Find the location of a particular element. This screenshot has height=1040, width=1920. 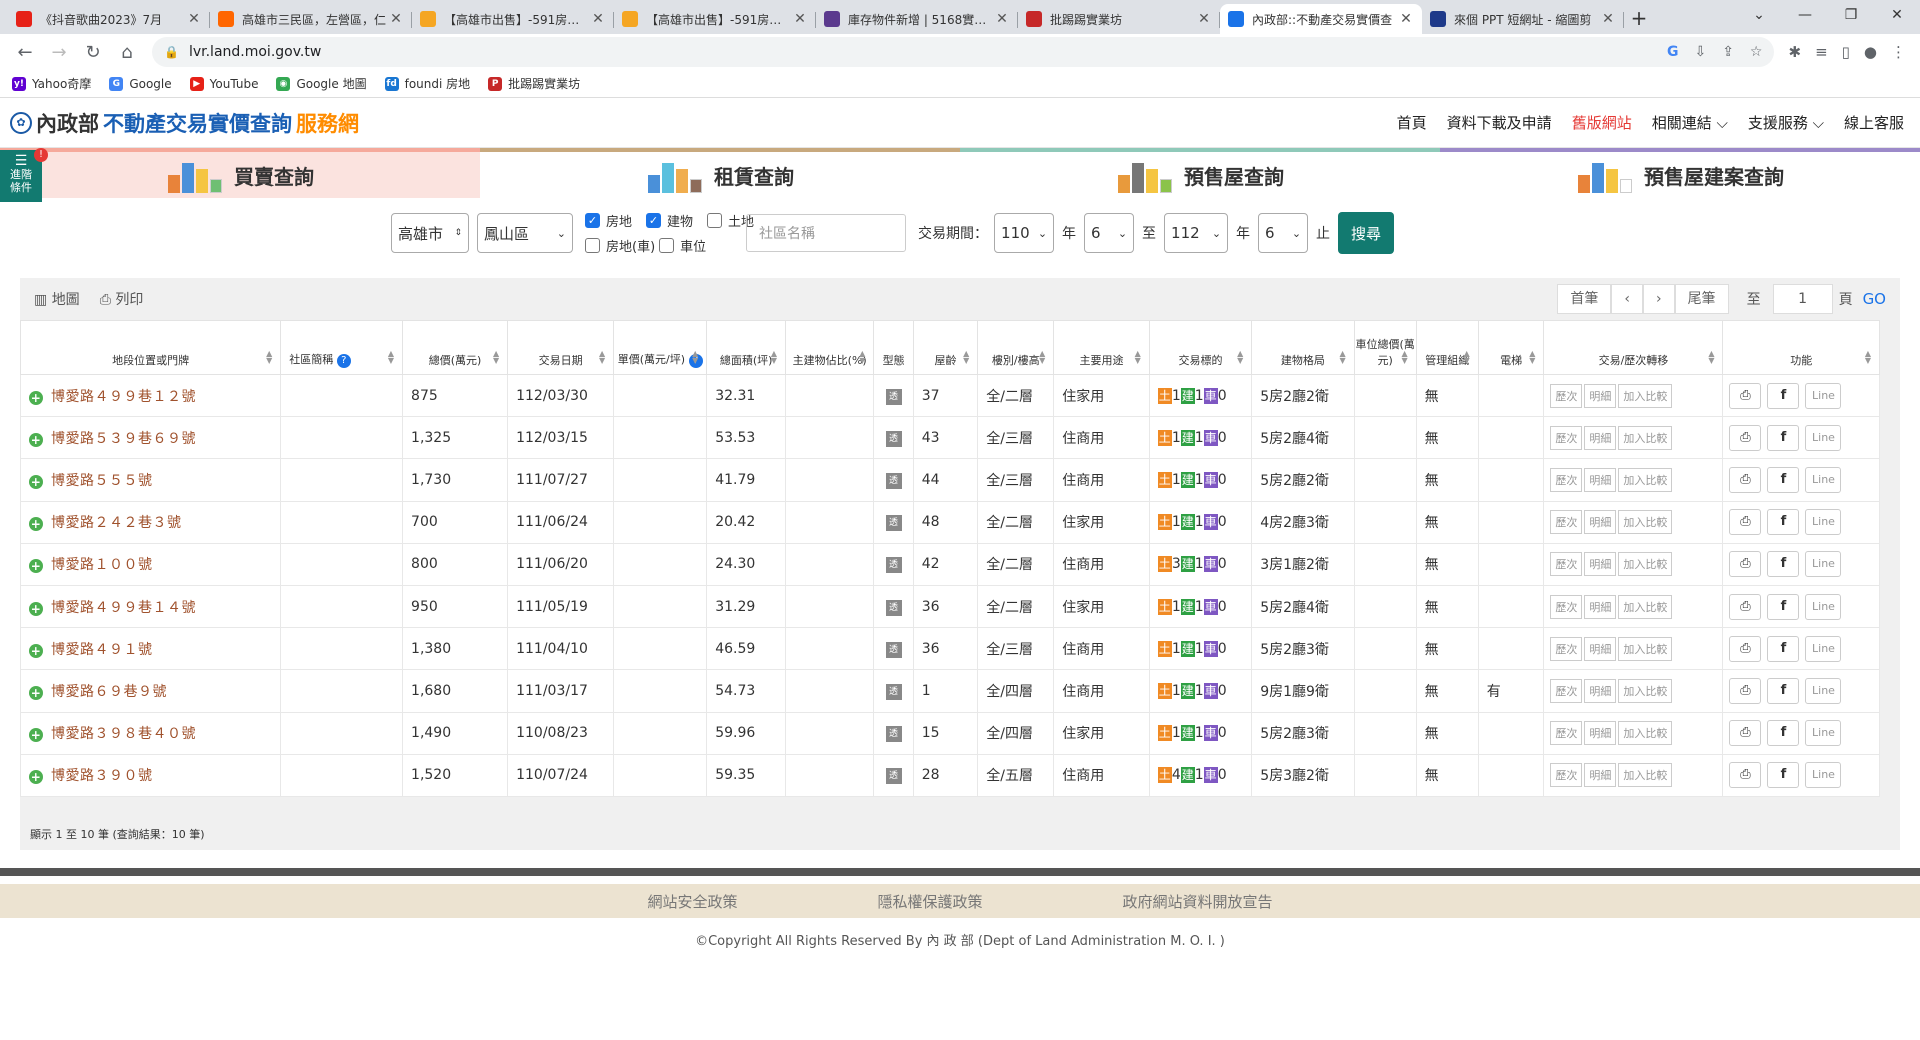

column-header: 屋齡 ▲ ▼ is located at coordinates (945, 347).